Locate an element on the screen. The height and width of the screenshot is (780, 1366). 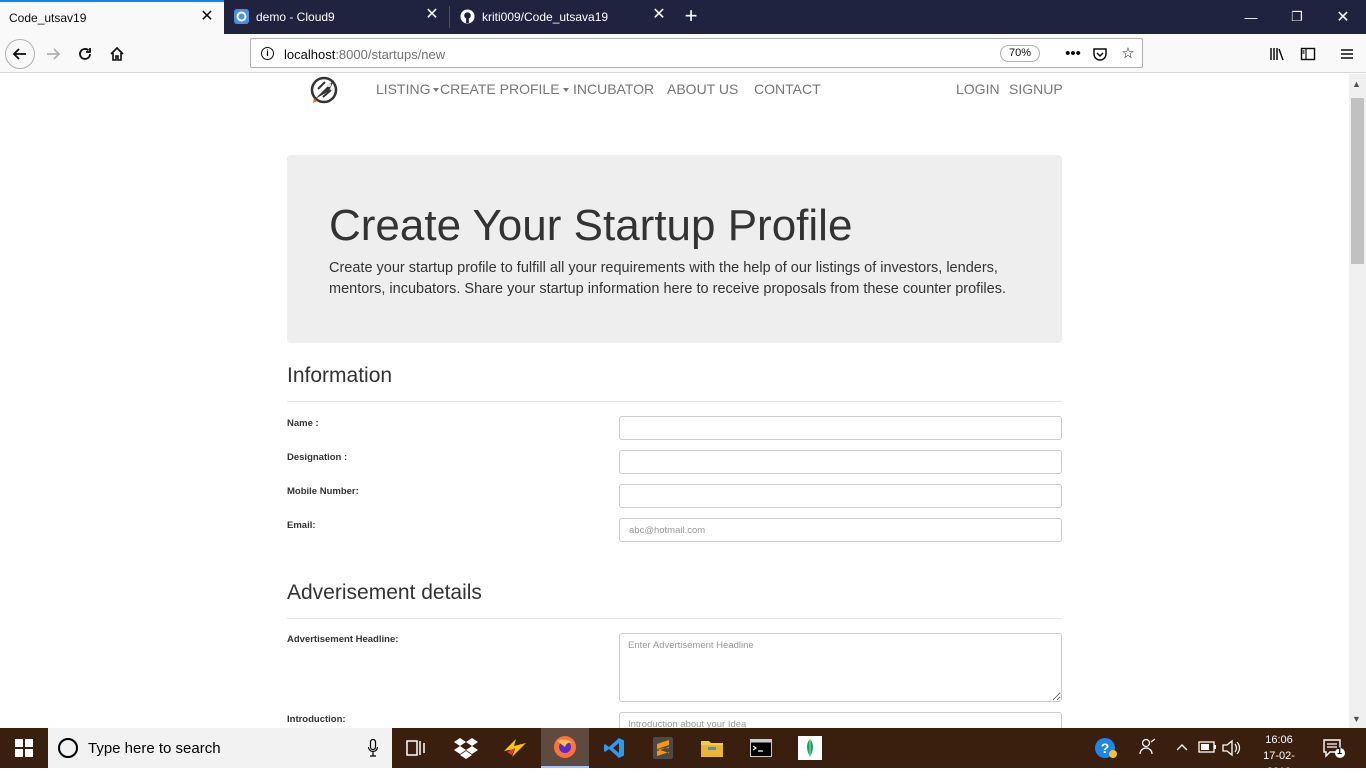
pocket-icon is located at coordinates (1100, 54).